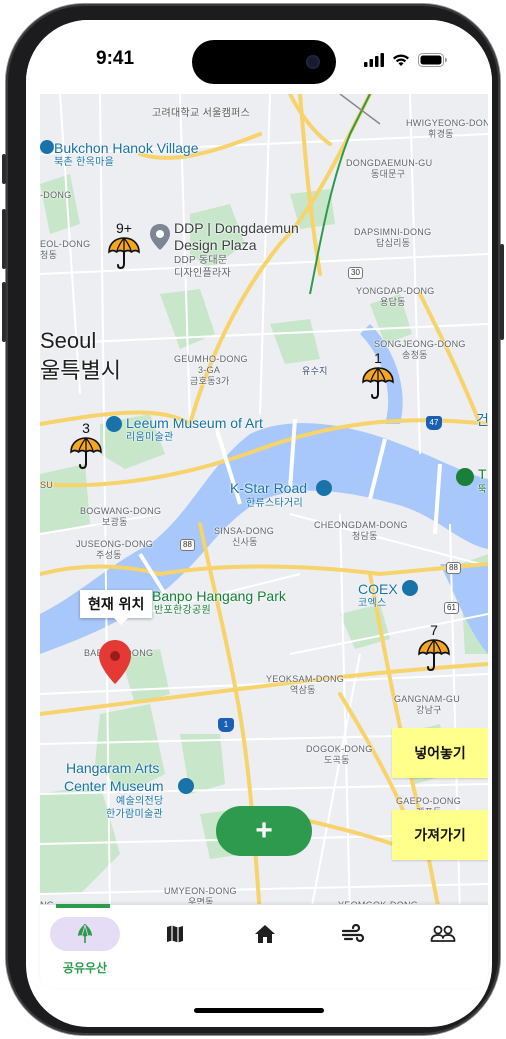  I want to click on label-dogok-en: DOGOK-DONG, so click(339, 749).